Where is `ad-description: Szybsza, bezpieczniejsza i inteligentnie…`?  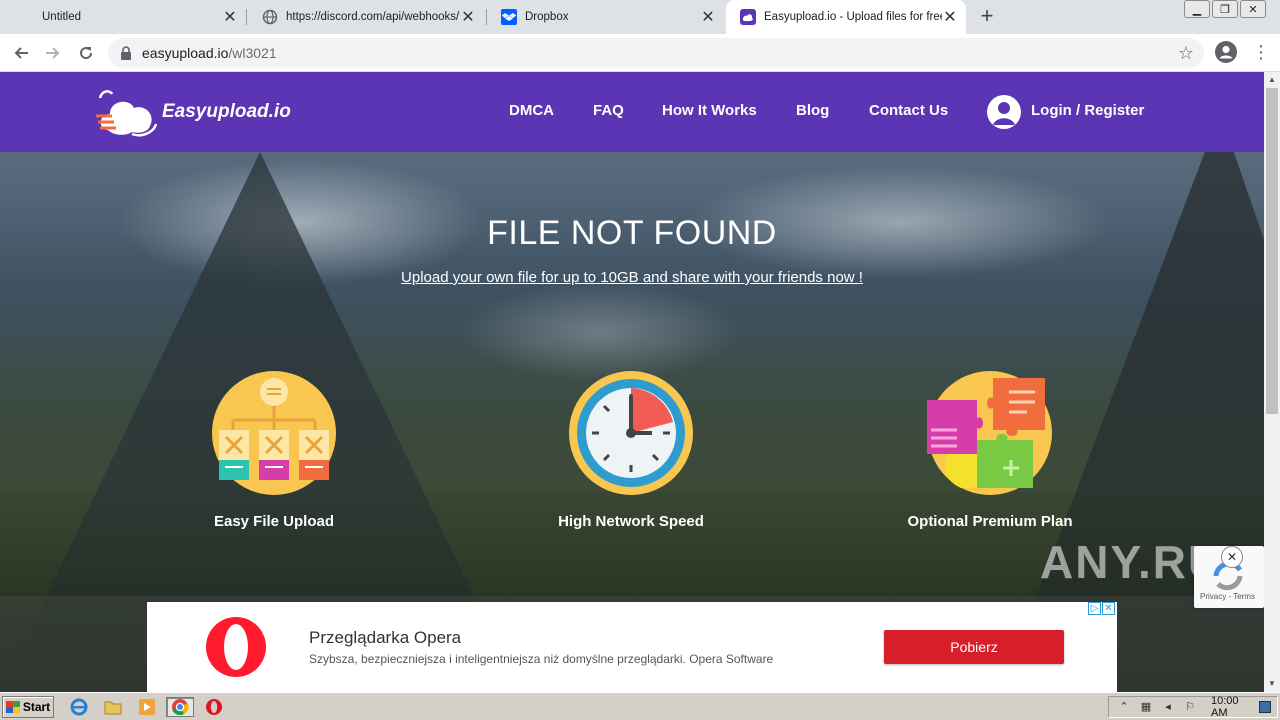
ad-description: Szybsza, bezpieczniejsza i inteligentnie… is located at coordinates (541, 659).